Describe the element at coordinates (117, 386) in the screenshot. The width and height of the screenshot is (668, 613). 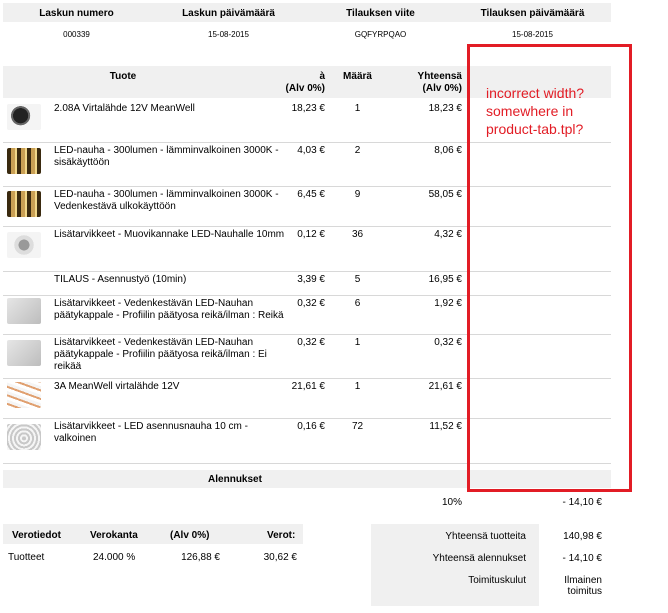
I see `product-name: 3A MeanWell virtalähde 12V` at that location.